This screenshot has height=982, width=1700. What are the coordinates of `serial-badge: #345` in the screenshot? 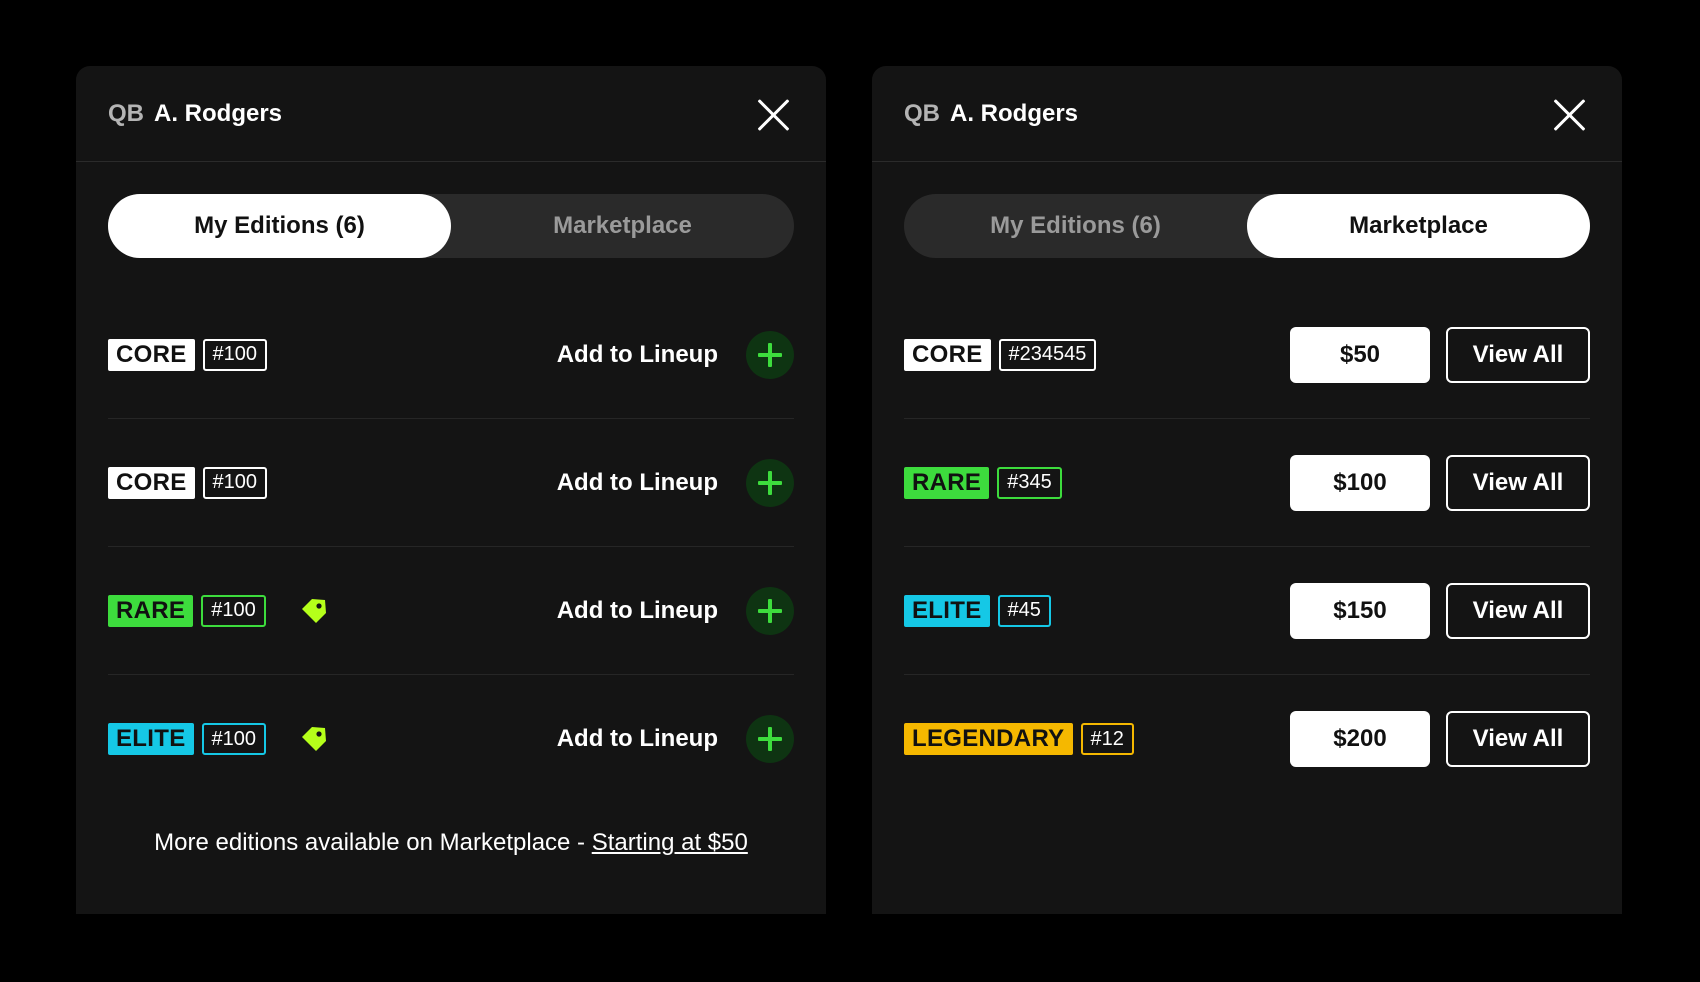 It's located at (1029, 482).